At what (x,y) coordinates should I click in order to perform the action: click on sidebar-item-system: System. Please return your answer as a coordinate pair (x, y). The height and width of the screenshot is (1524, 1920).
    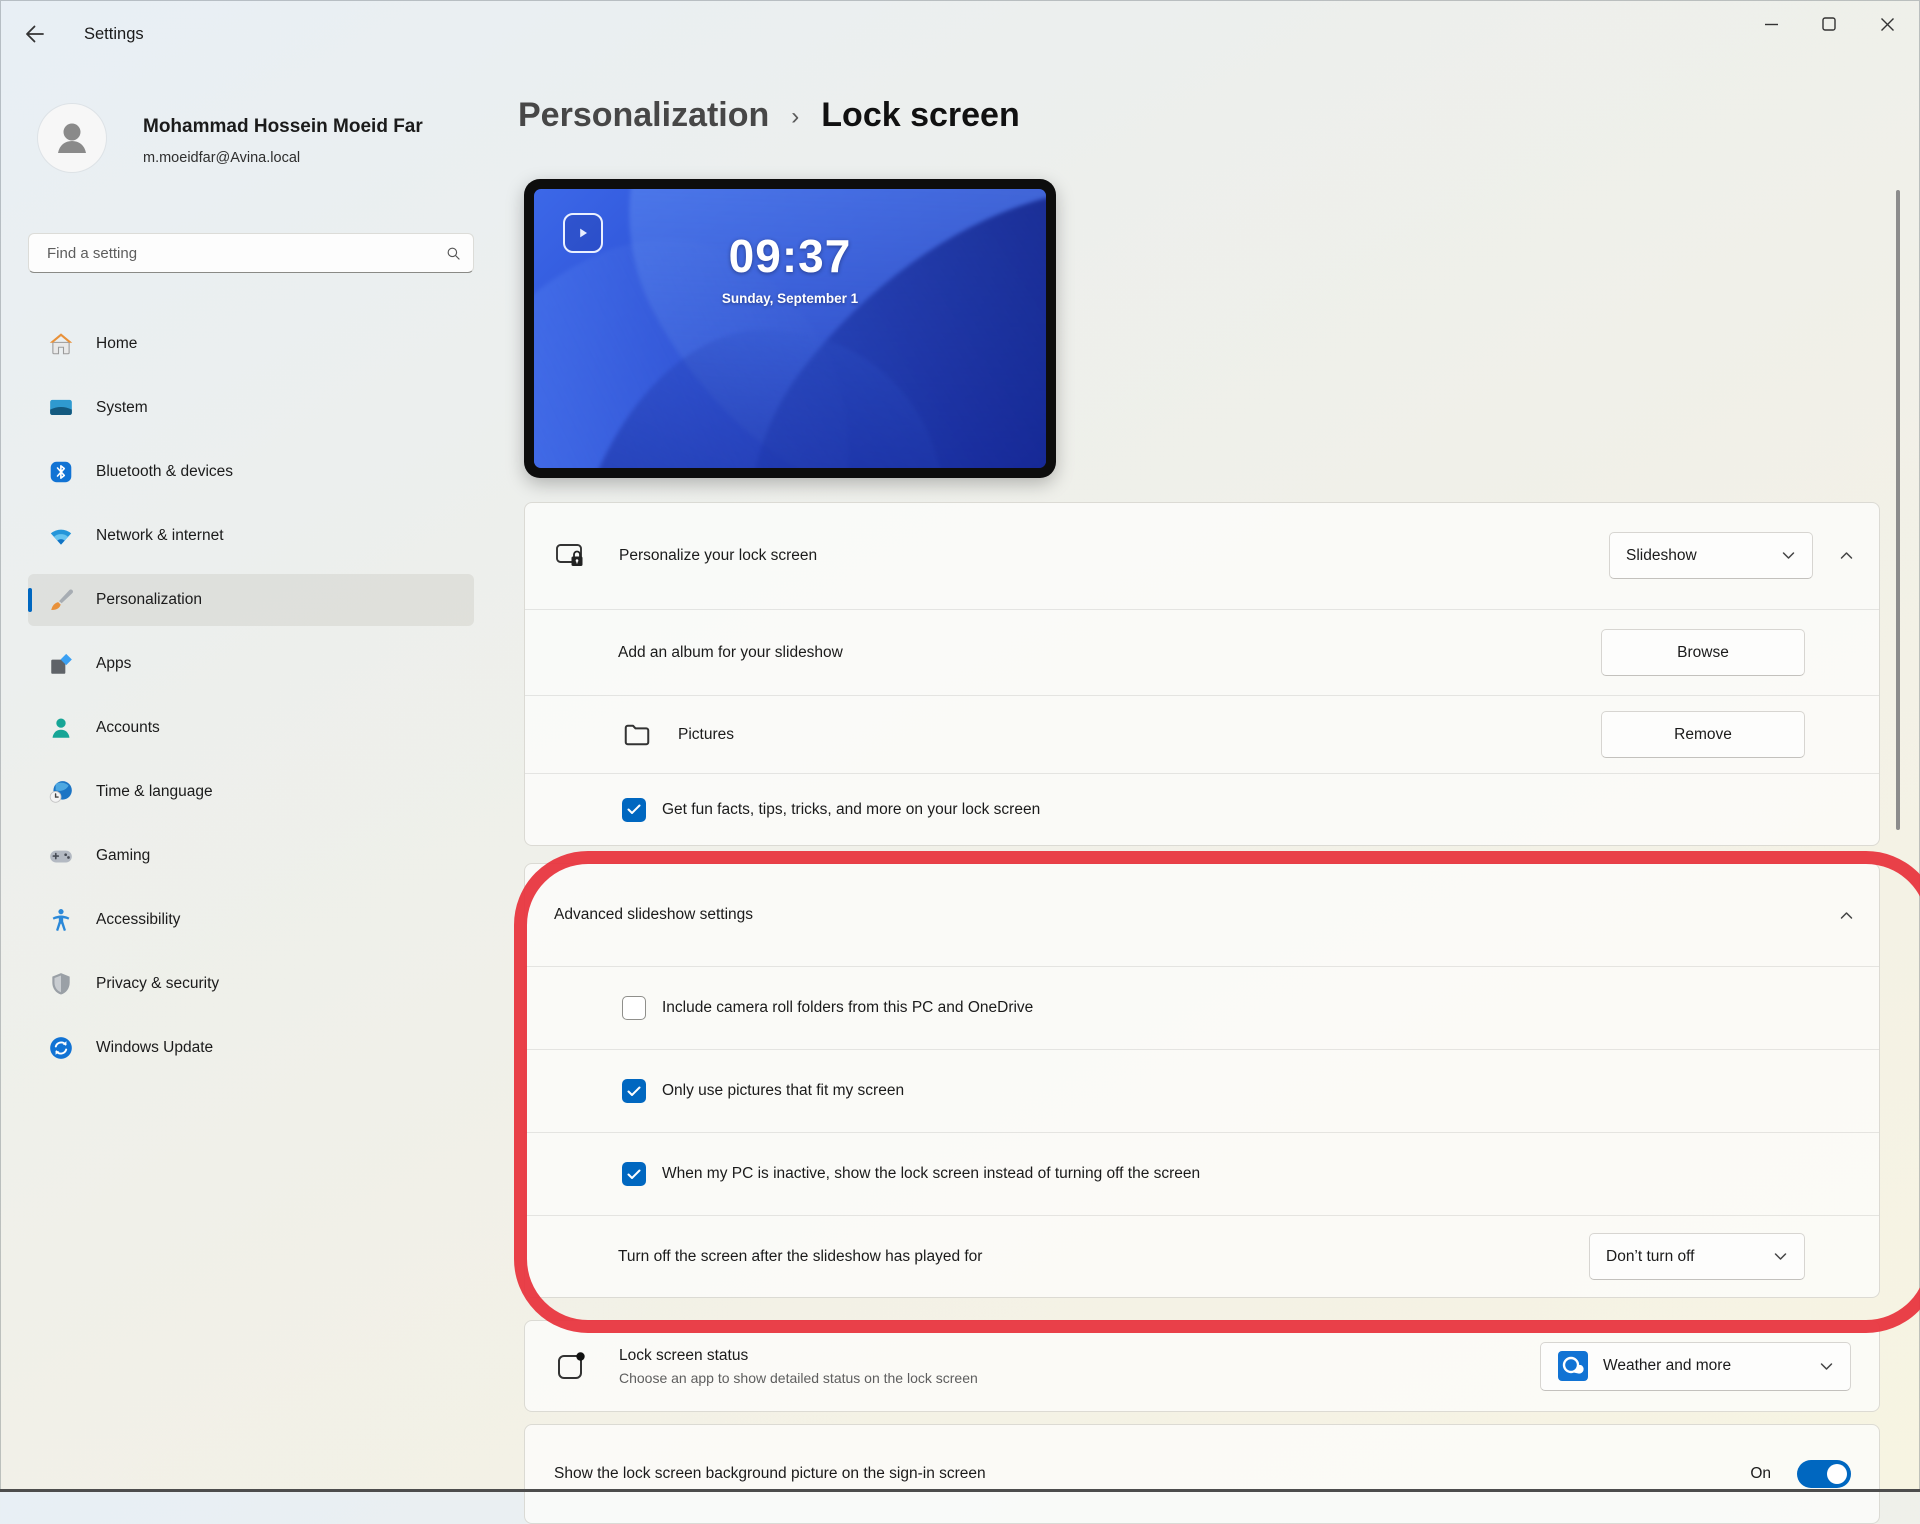
    Looking at the image, I should click on (251, 408).